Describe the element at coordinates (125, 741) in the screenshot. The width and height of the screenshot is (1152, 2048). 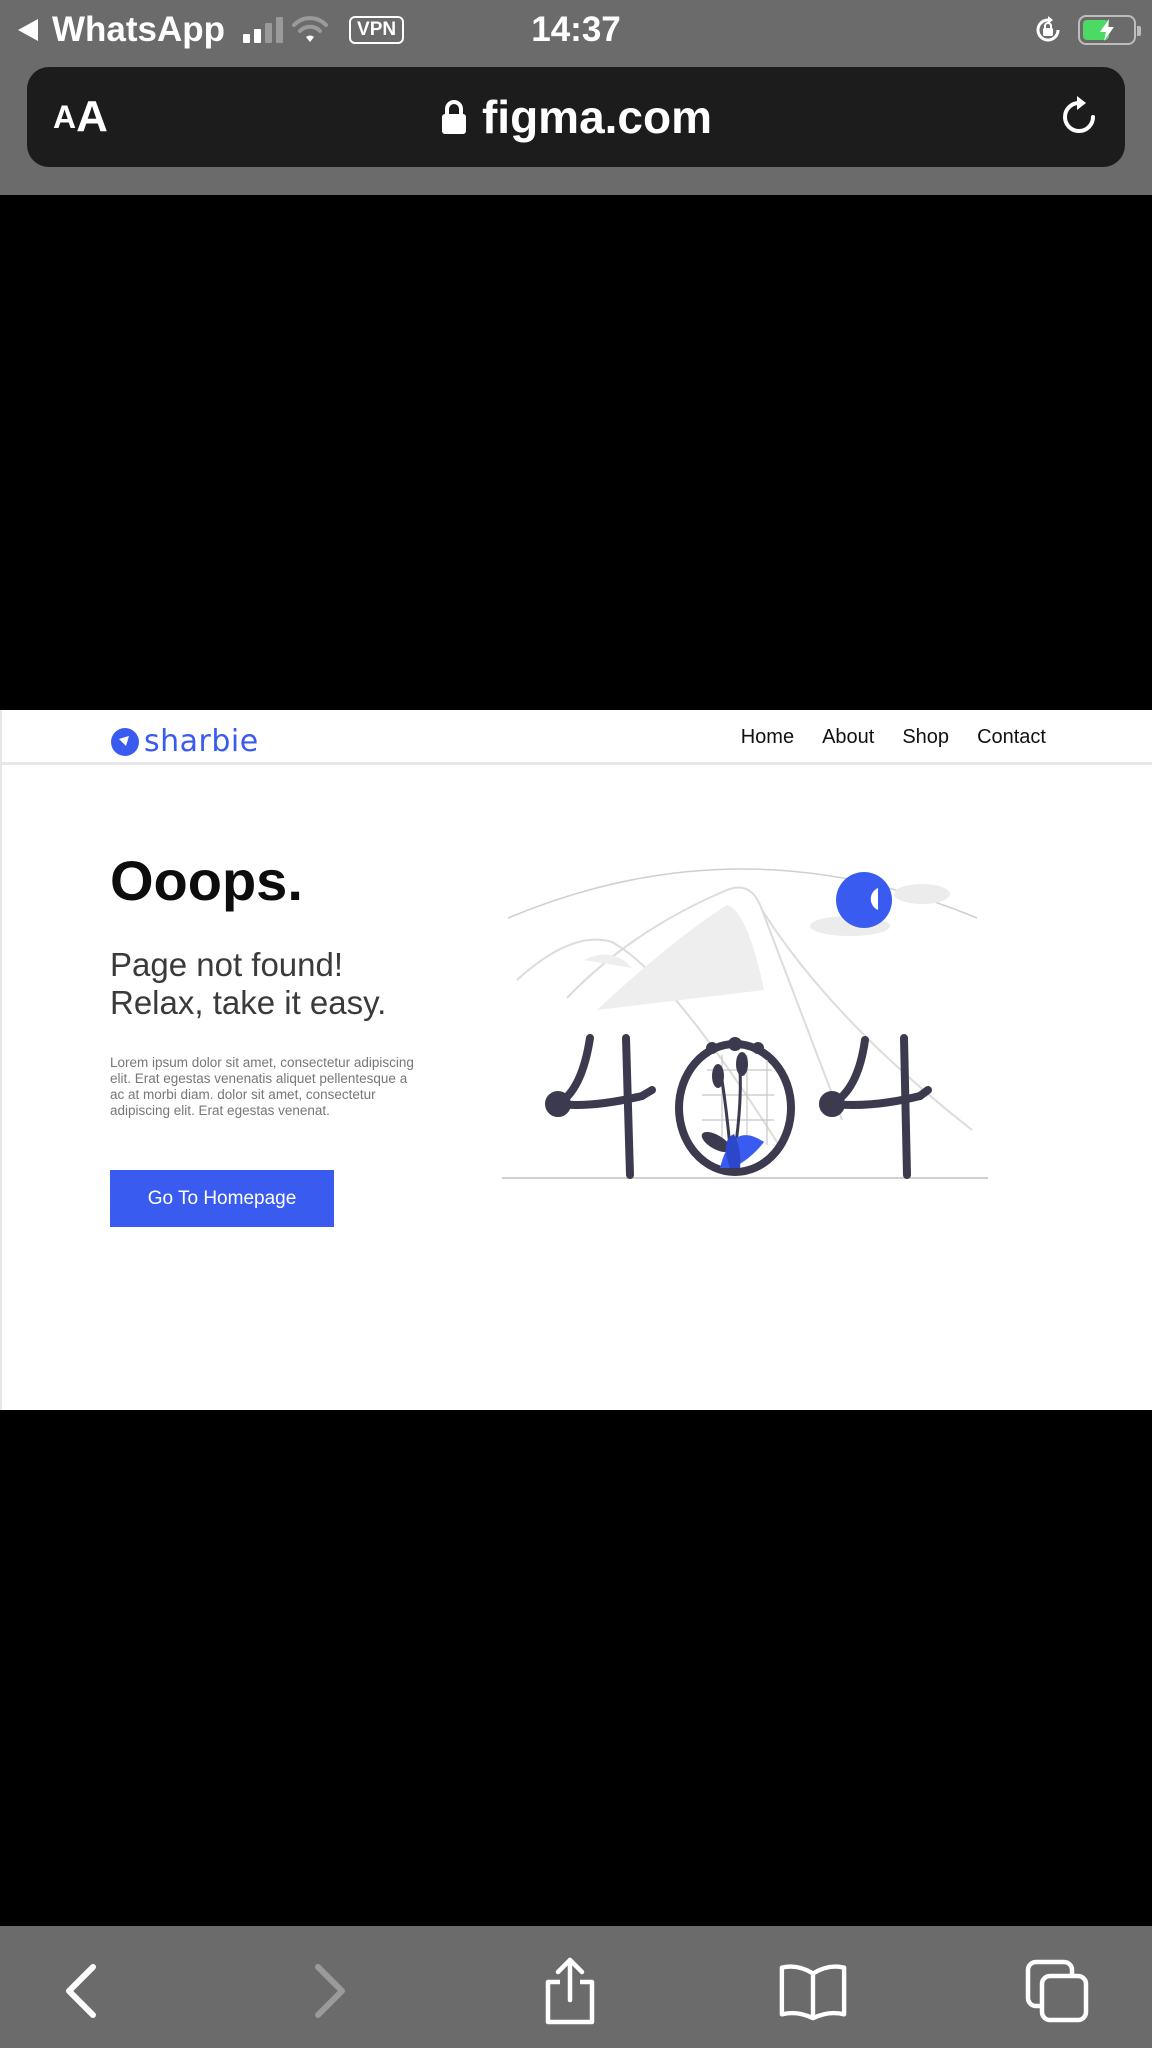
I see `logo-mark-icon` at that location.